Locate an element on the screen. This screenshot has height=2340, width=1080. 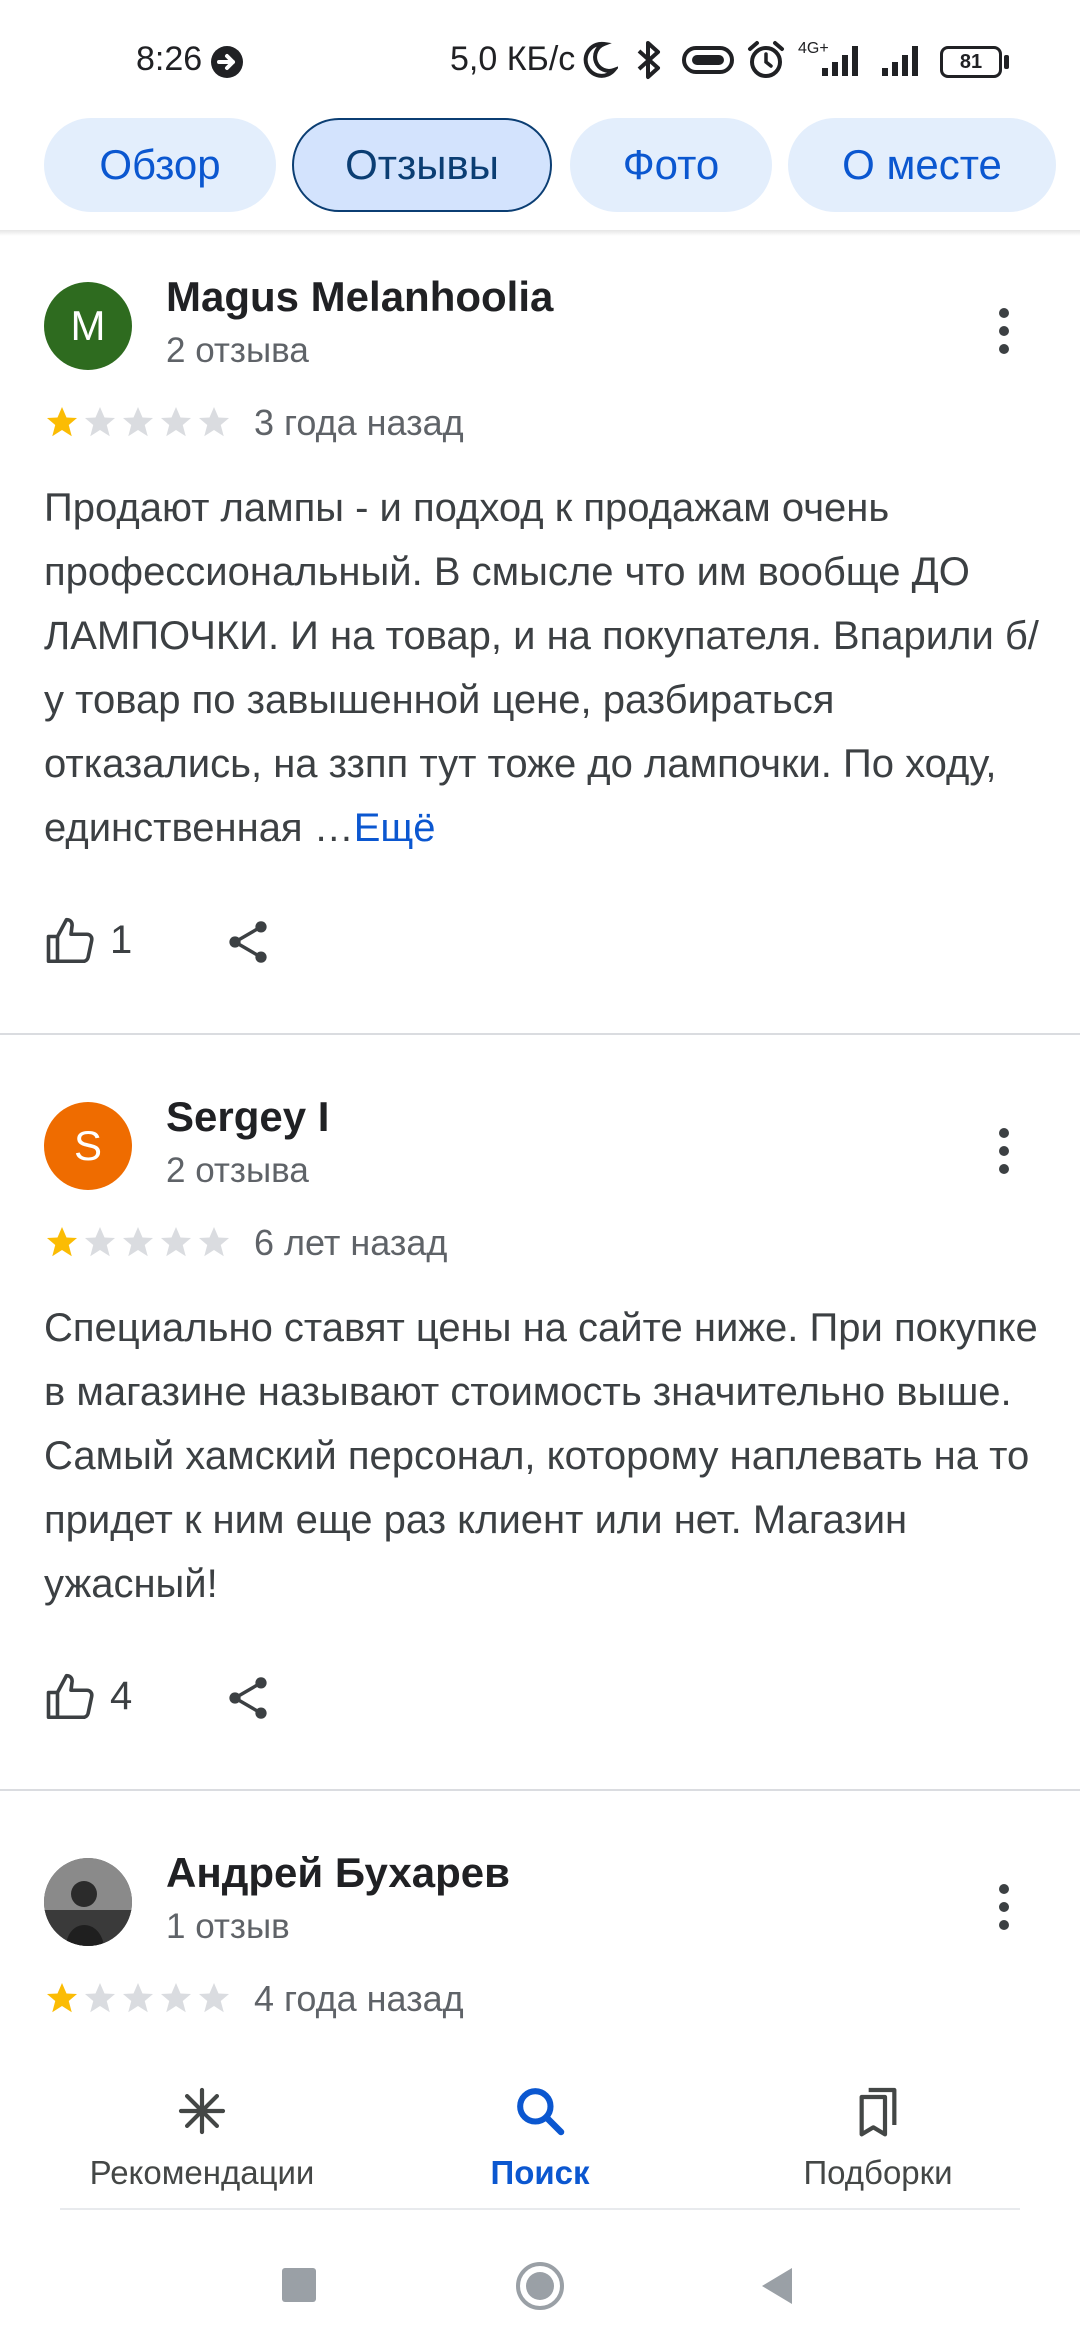
place-tabs: Обзор Отзывы Фото О месте is located at coordinates (540, 176).